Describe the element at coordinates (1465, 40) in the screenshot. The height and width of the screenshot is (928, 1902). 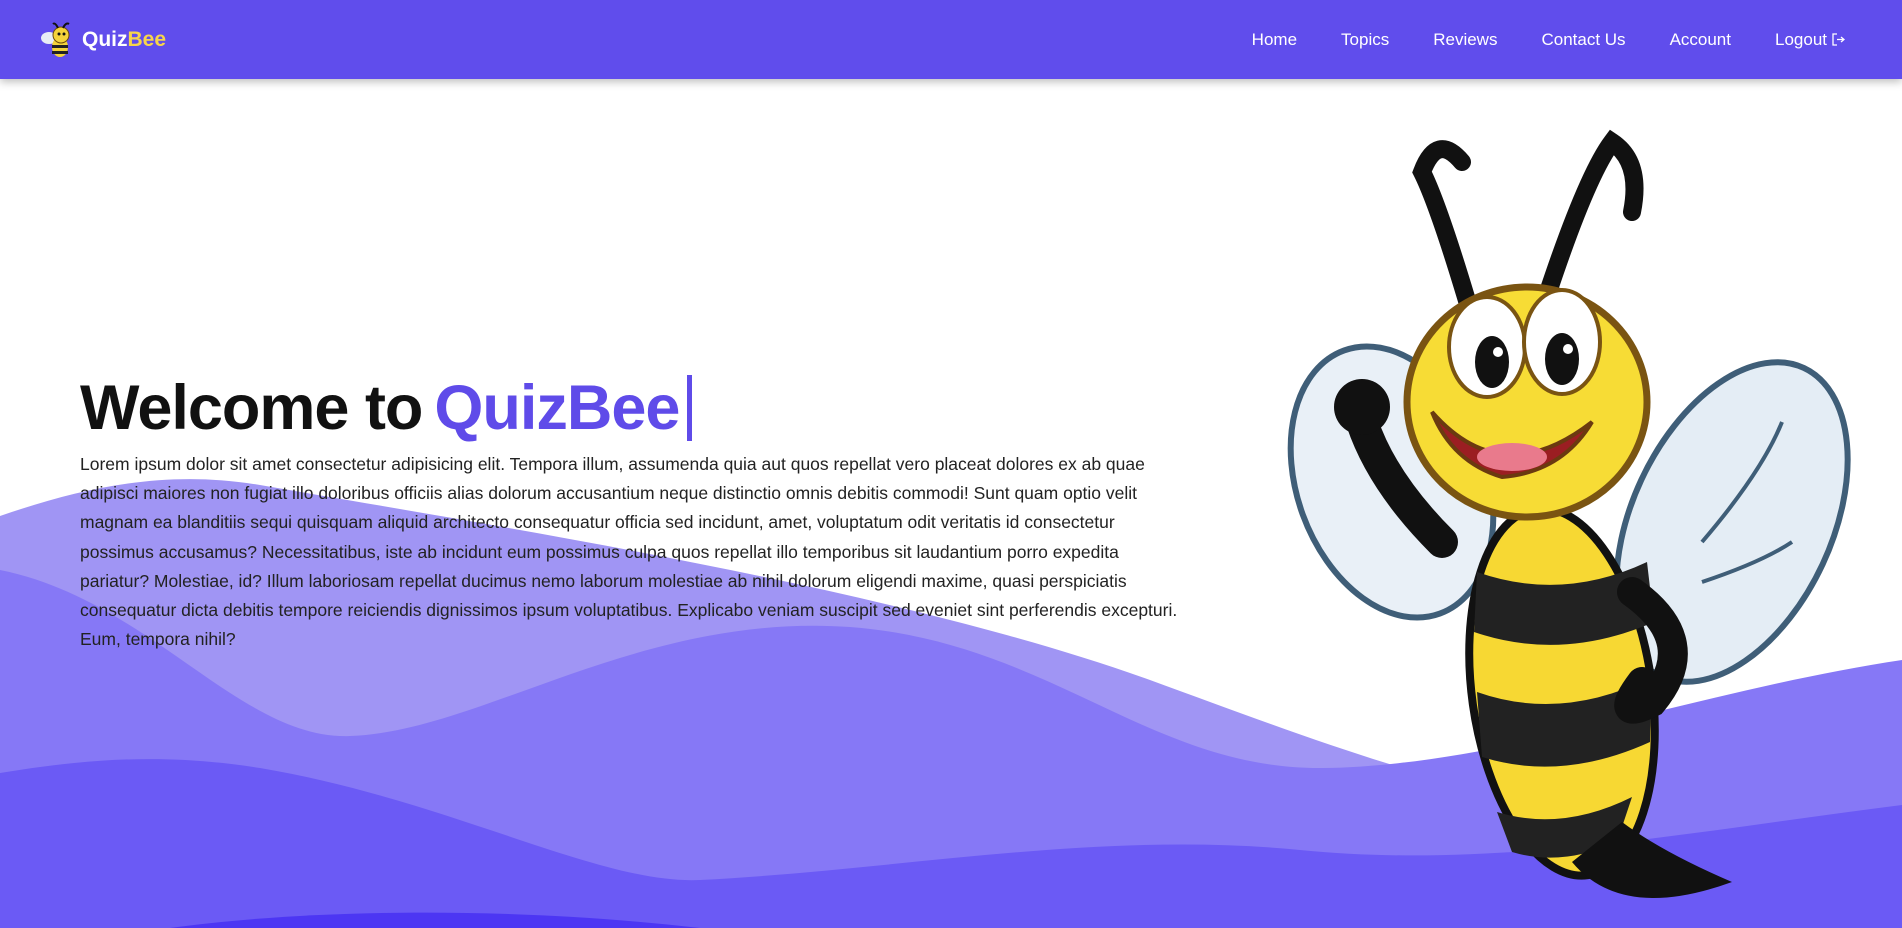
I see `nav-reviews: Reviews` at that location.